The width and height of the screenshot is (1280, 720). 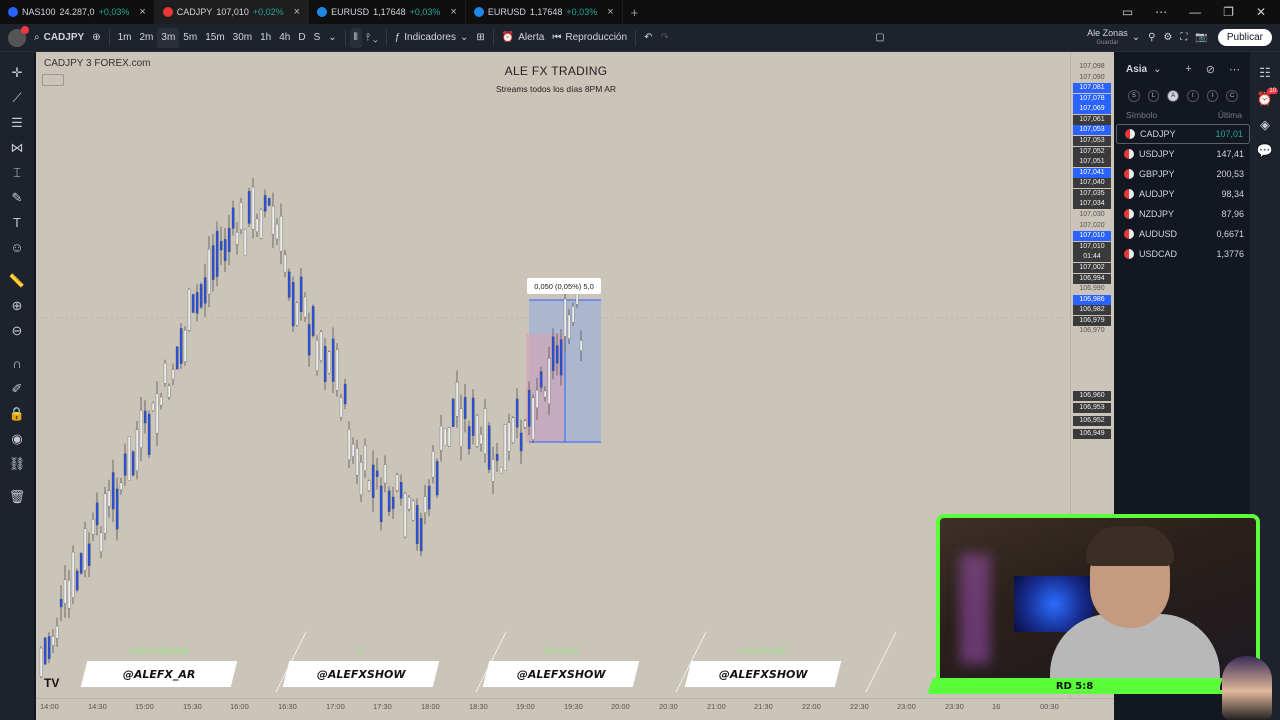 I want to click on time-label: 15:30, so click(x=192, y=706).